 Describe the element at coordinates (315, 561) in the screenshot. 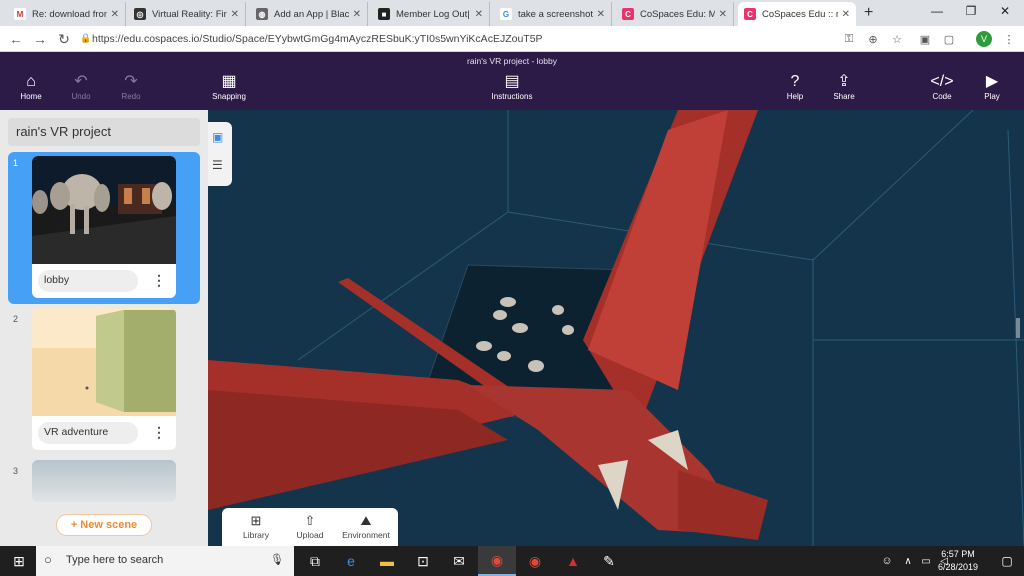

I see `task-view-icon: ⧉` at that location.